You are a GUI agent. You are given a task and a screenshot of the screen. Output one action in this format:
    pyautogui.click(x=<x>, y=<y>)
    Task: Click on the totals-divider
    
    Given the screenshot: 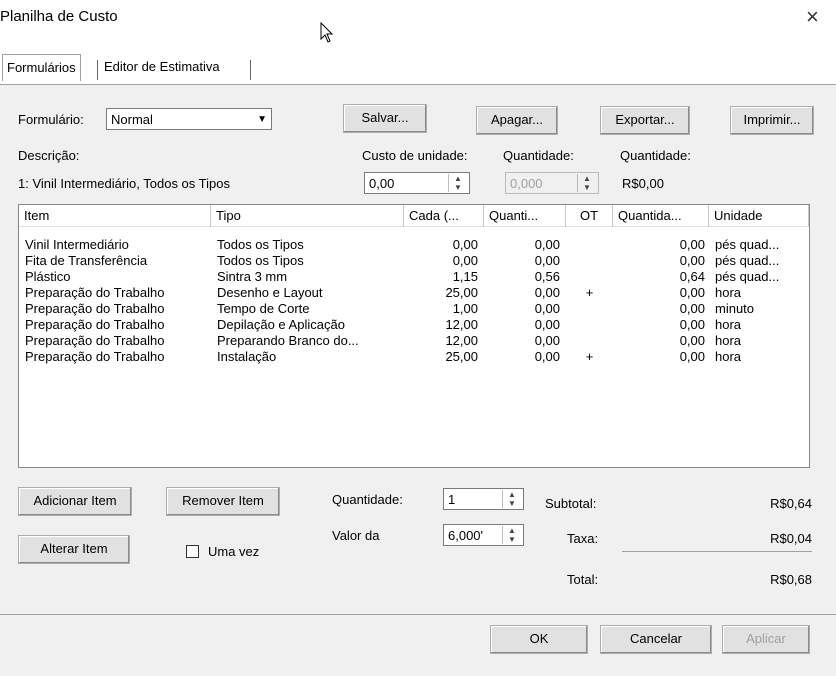 What is the action you would take?
    pyautogui.click(x=717, y=551)
    